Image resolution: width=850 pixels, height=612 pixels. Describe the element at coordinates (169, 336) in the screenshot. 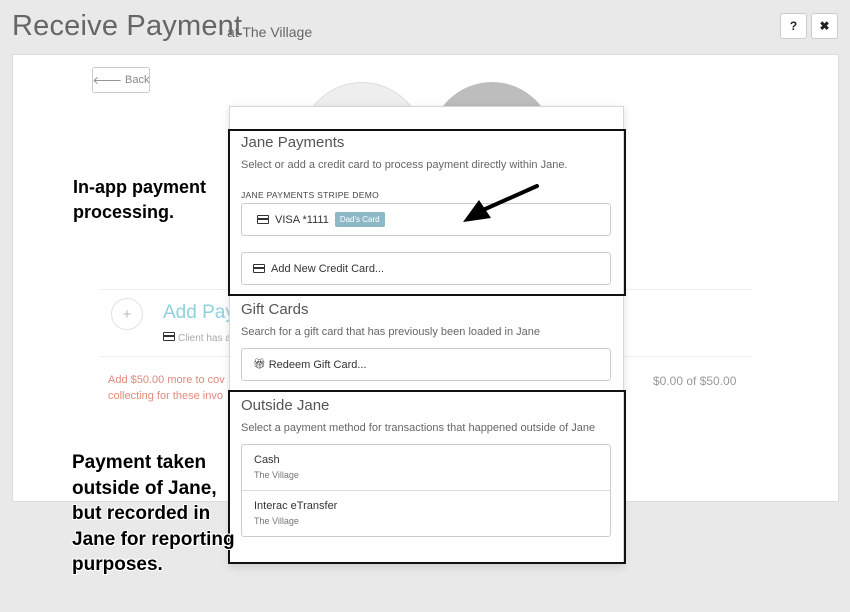

I see `credit-card-icon` at that location.